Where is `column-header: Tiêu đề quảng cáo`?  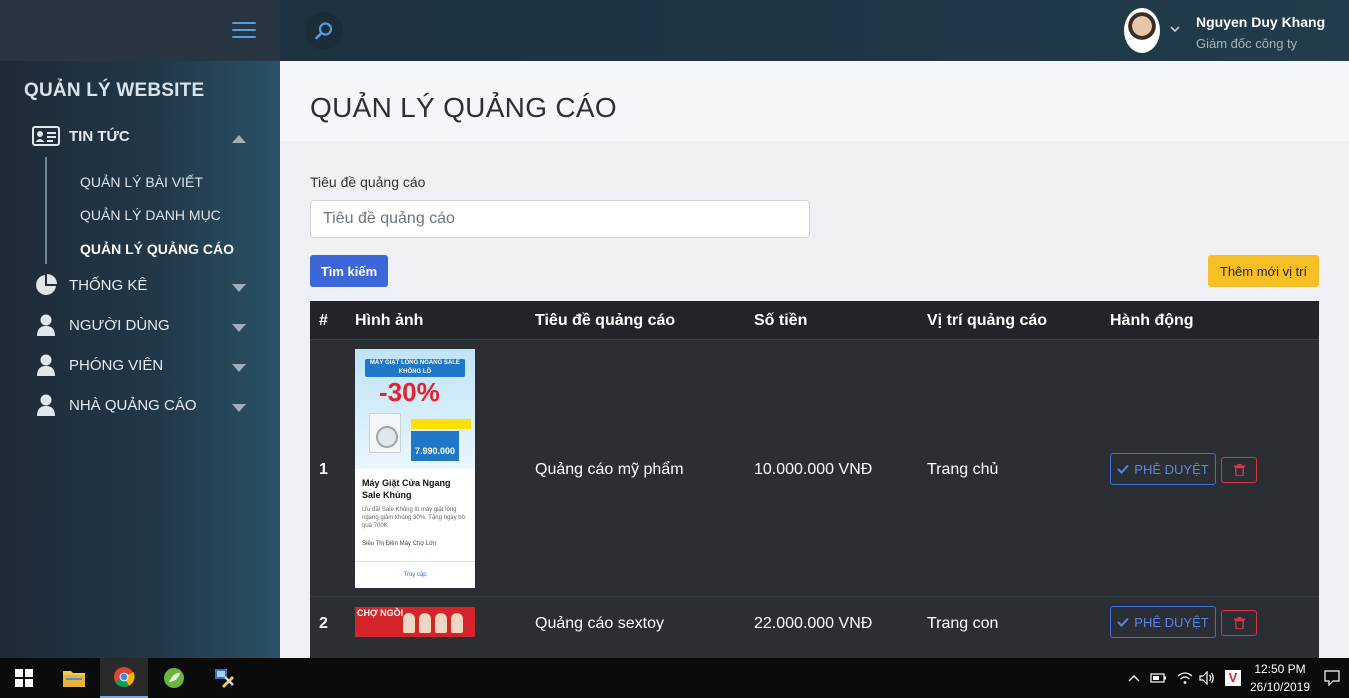
column-header: Tiêu đề quảng cáo is located at coordinates (605, 320).